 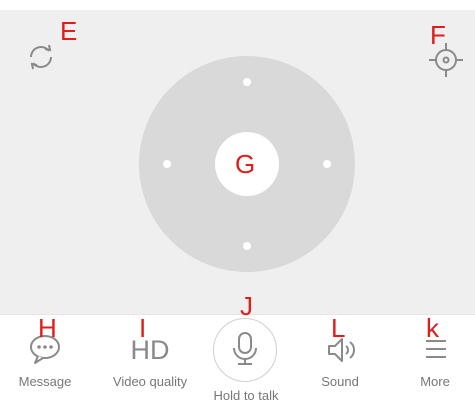 I want to click on video-quality-label: Video quality, so click(x=150, y=381).